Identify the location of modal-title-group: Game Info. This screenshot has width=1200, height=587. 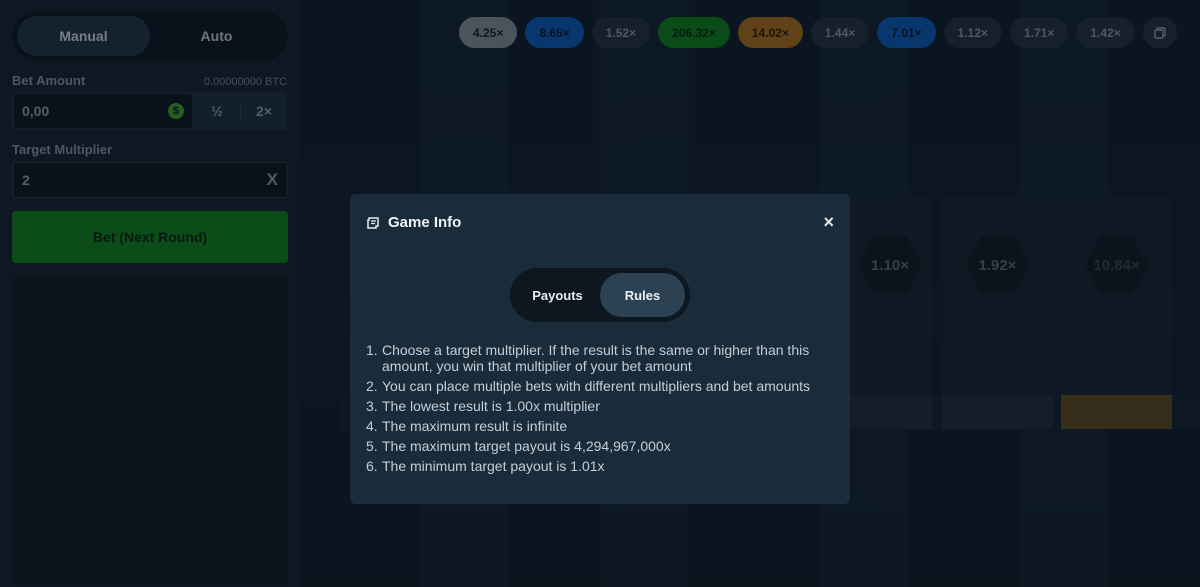
(413, 222).